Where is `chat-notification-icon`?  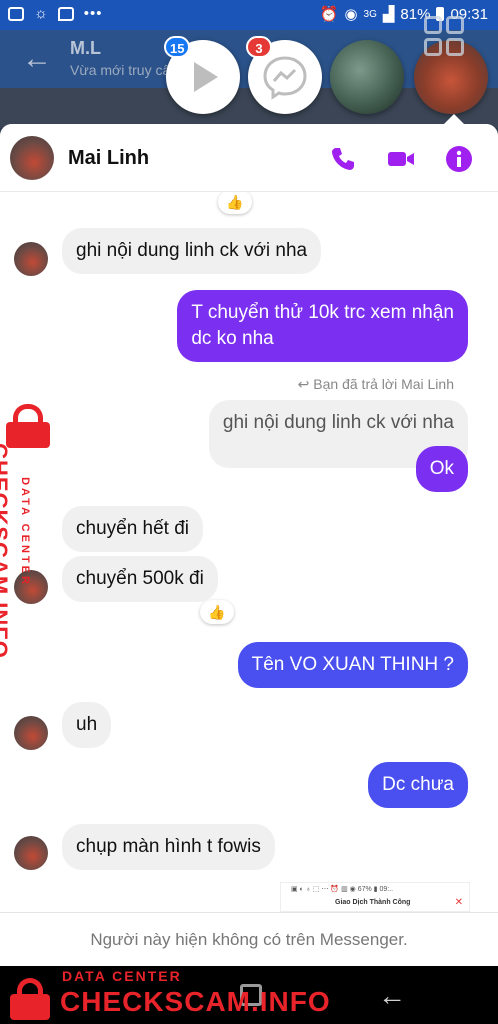
chat-notification-icon is located at coordinates (65, 13).